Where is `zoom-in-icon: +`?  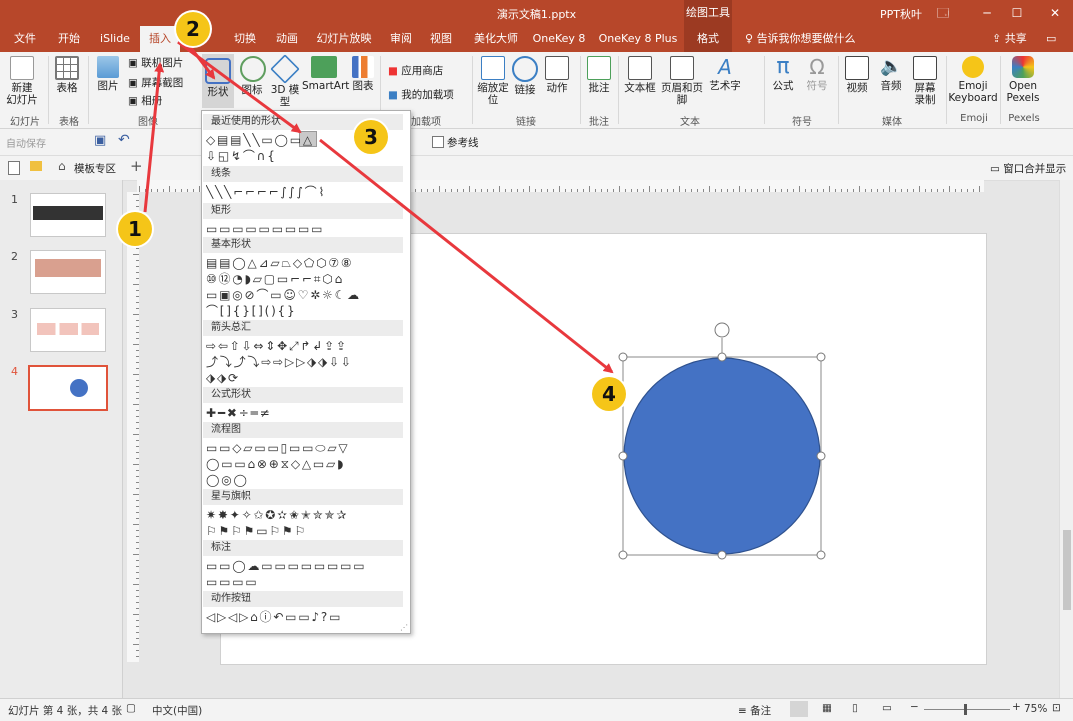 zoom-in-icon: + is located at coordinates (1016, 707).